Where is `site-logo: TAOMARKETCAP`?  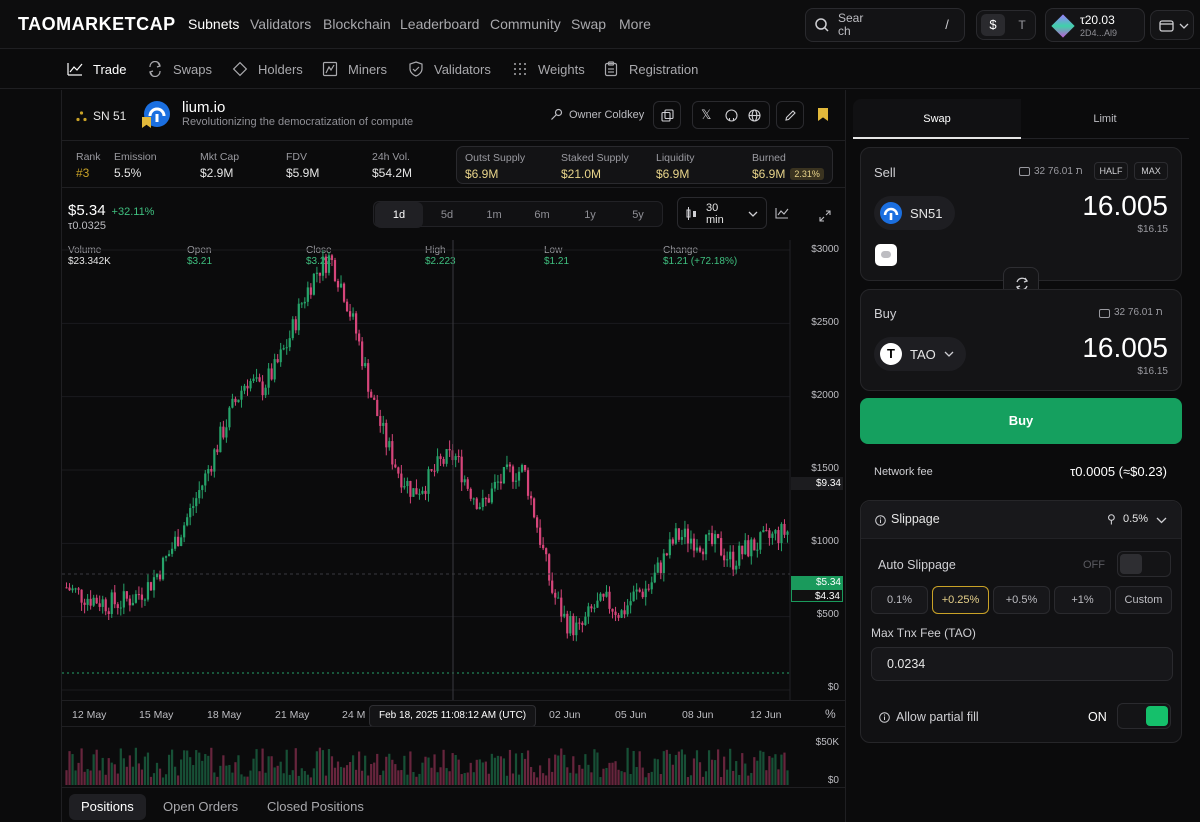 site-logo: TAOMARKETCAP is located at coordinates (97, 24).